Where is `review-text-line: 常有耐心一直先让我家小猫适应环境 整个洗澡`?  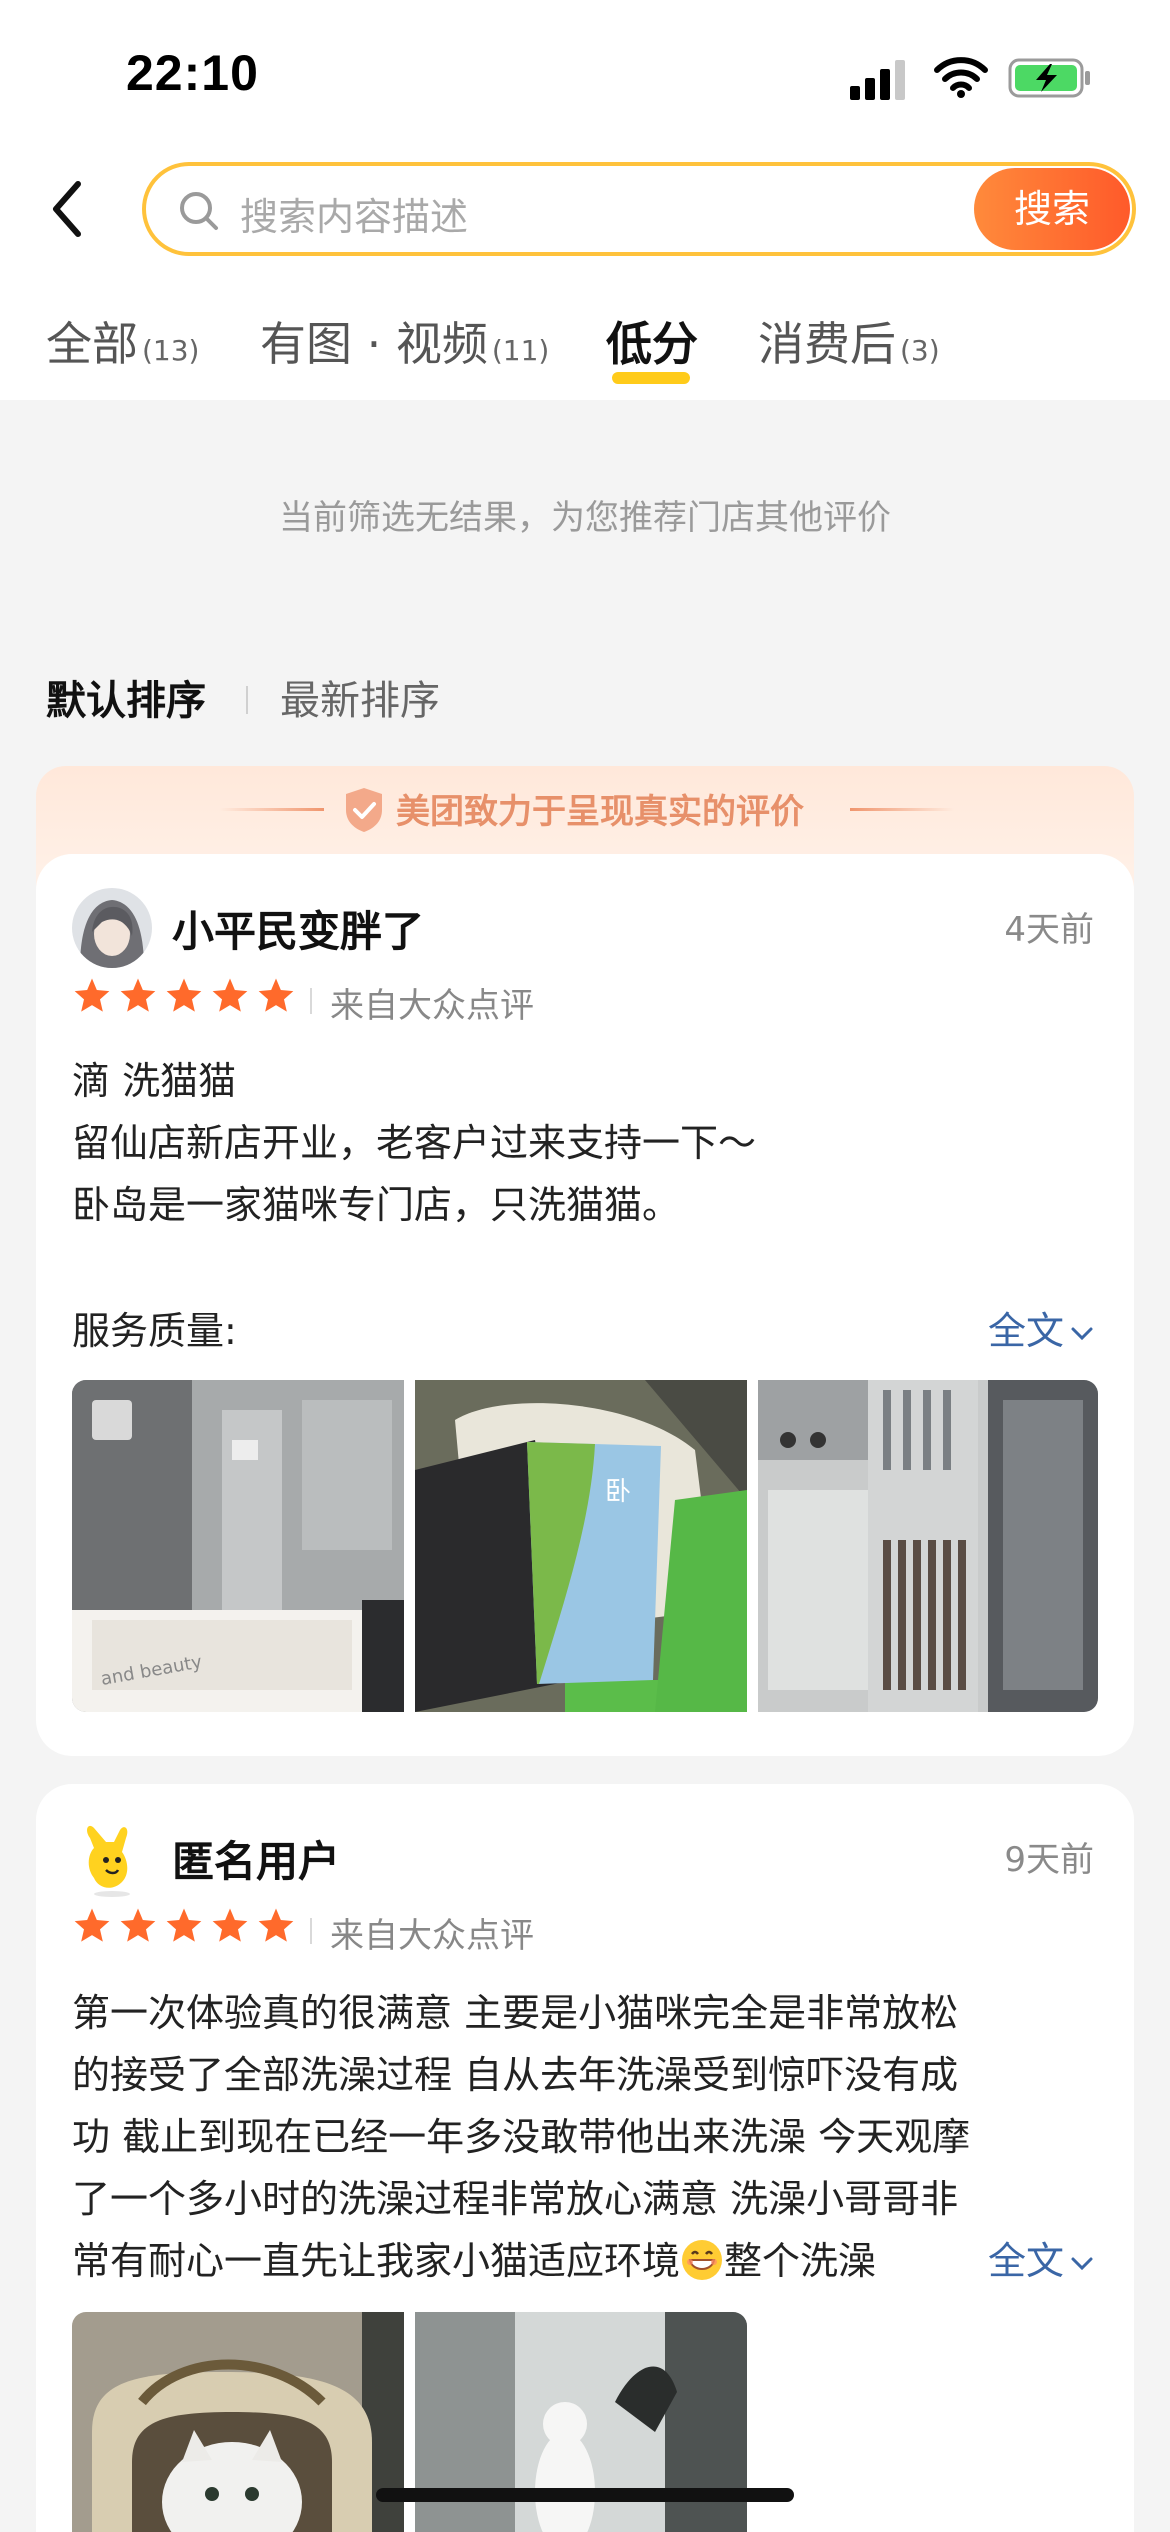
review-text-line: 常有耐心一直先让我家小猫适应环境 整个洗澡 is located at coordinates (474, 2257).